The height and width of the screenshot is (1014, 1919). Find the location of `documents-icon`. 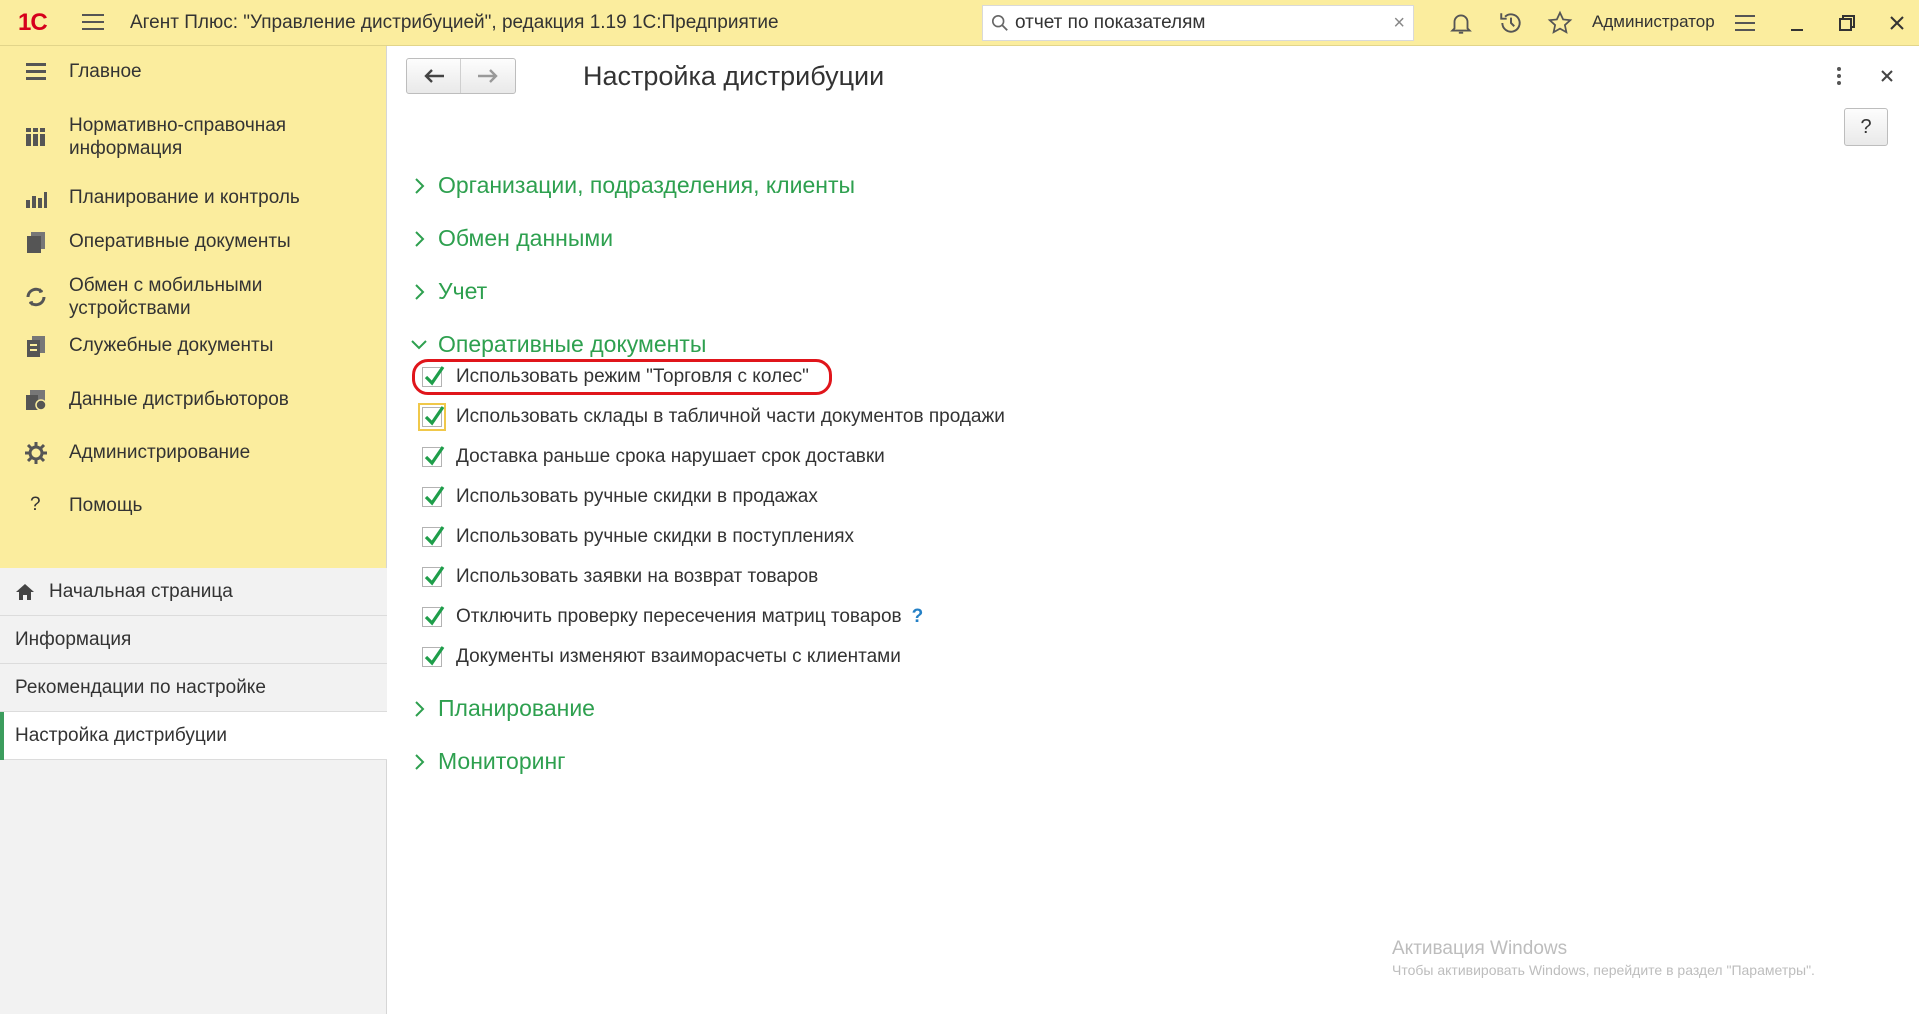

documents-icon is located at coordinates (36, 242).